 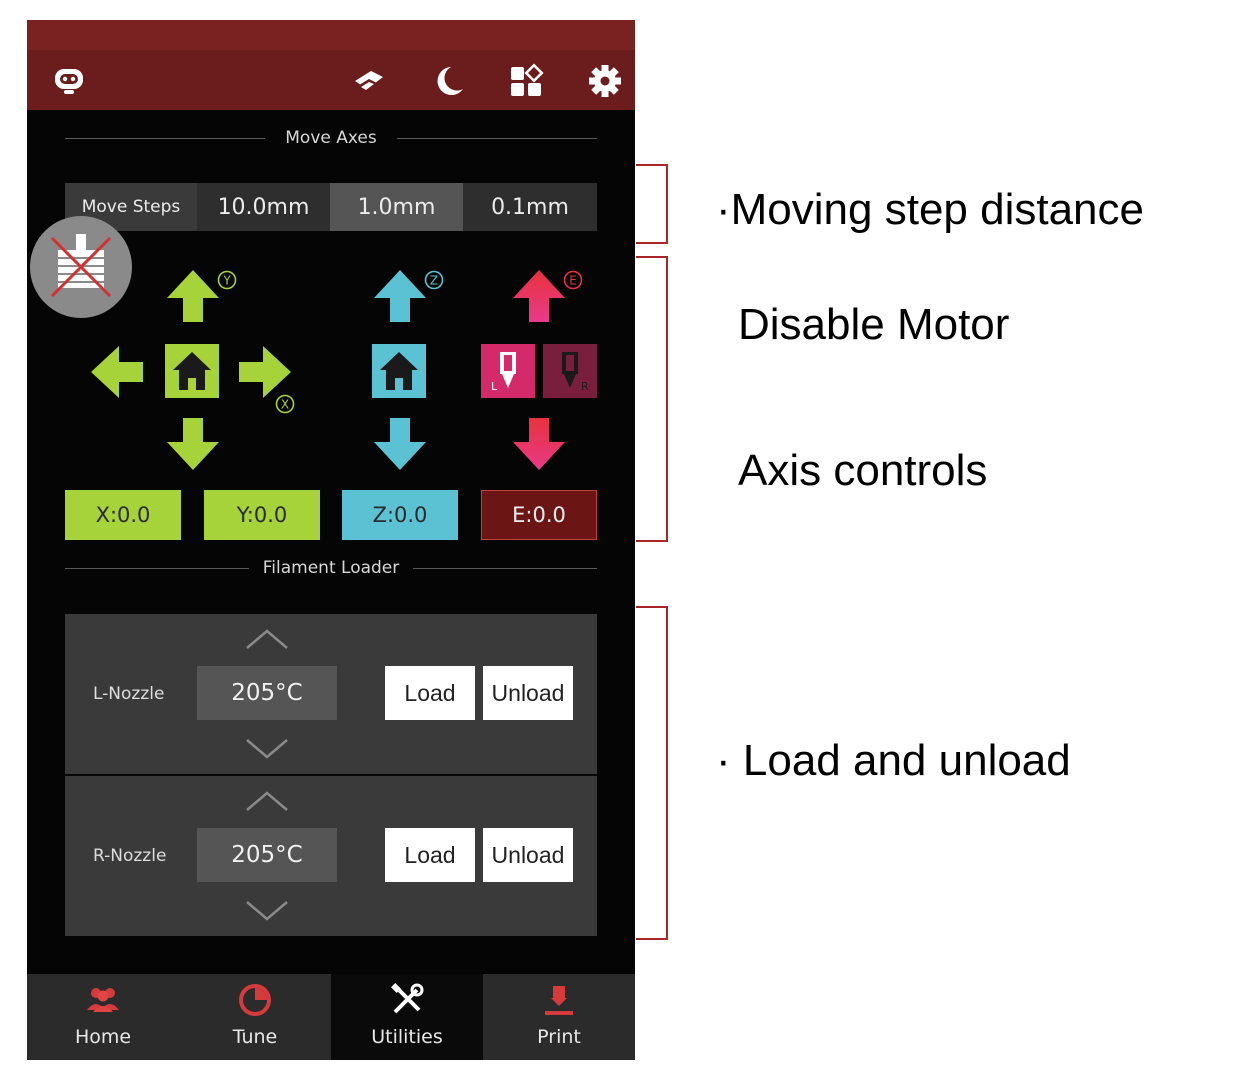 I want to click on extruder-right-label: R, so click(x=585, y=386).